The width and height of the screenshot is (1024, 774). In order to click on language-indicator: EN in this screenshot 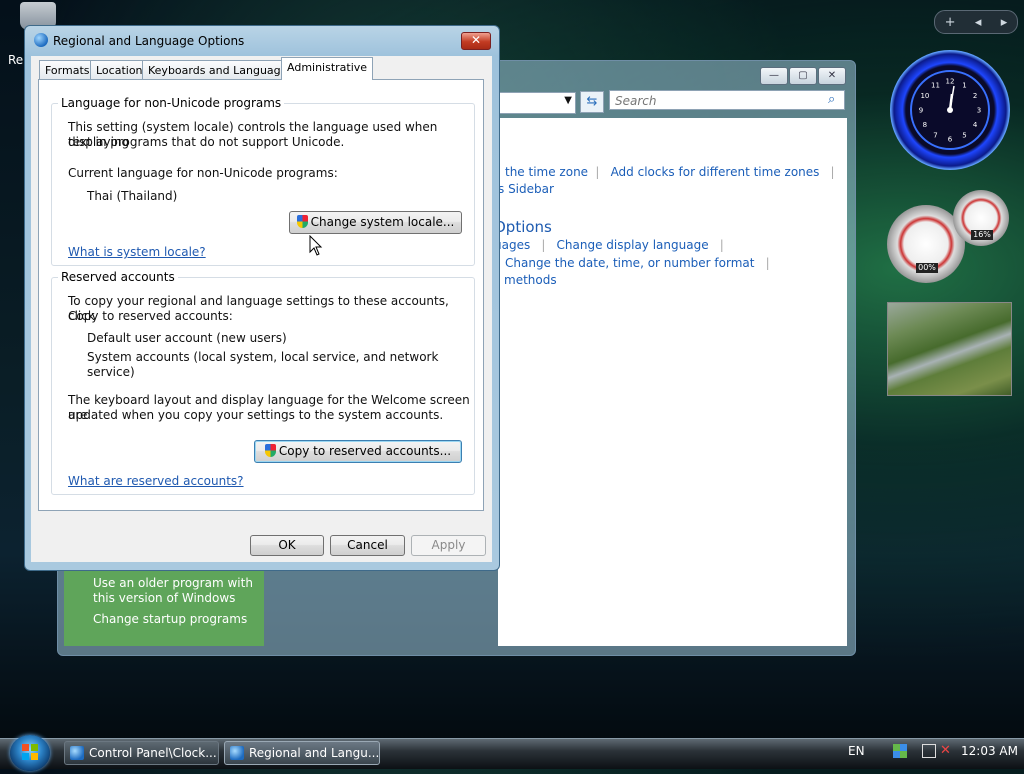, I will do `click(856, 751)`.